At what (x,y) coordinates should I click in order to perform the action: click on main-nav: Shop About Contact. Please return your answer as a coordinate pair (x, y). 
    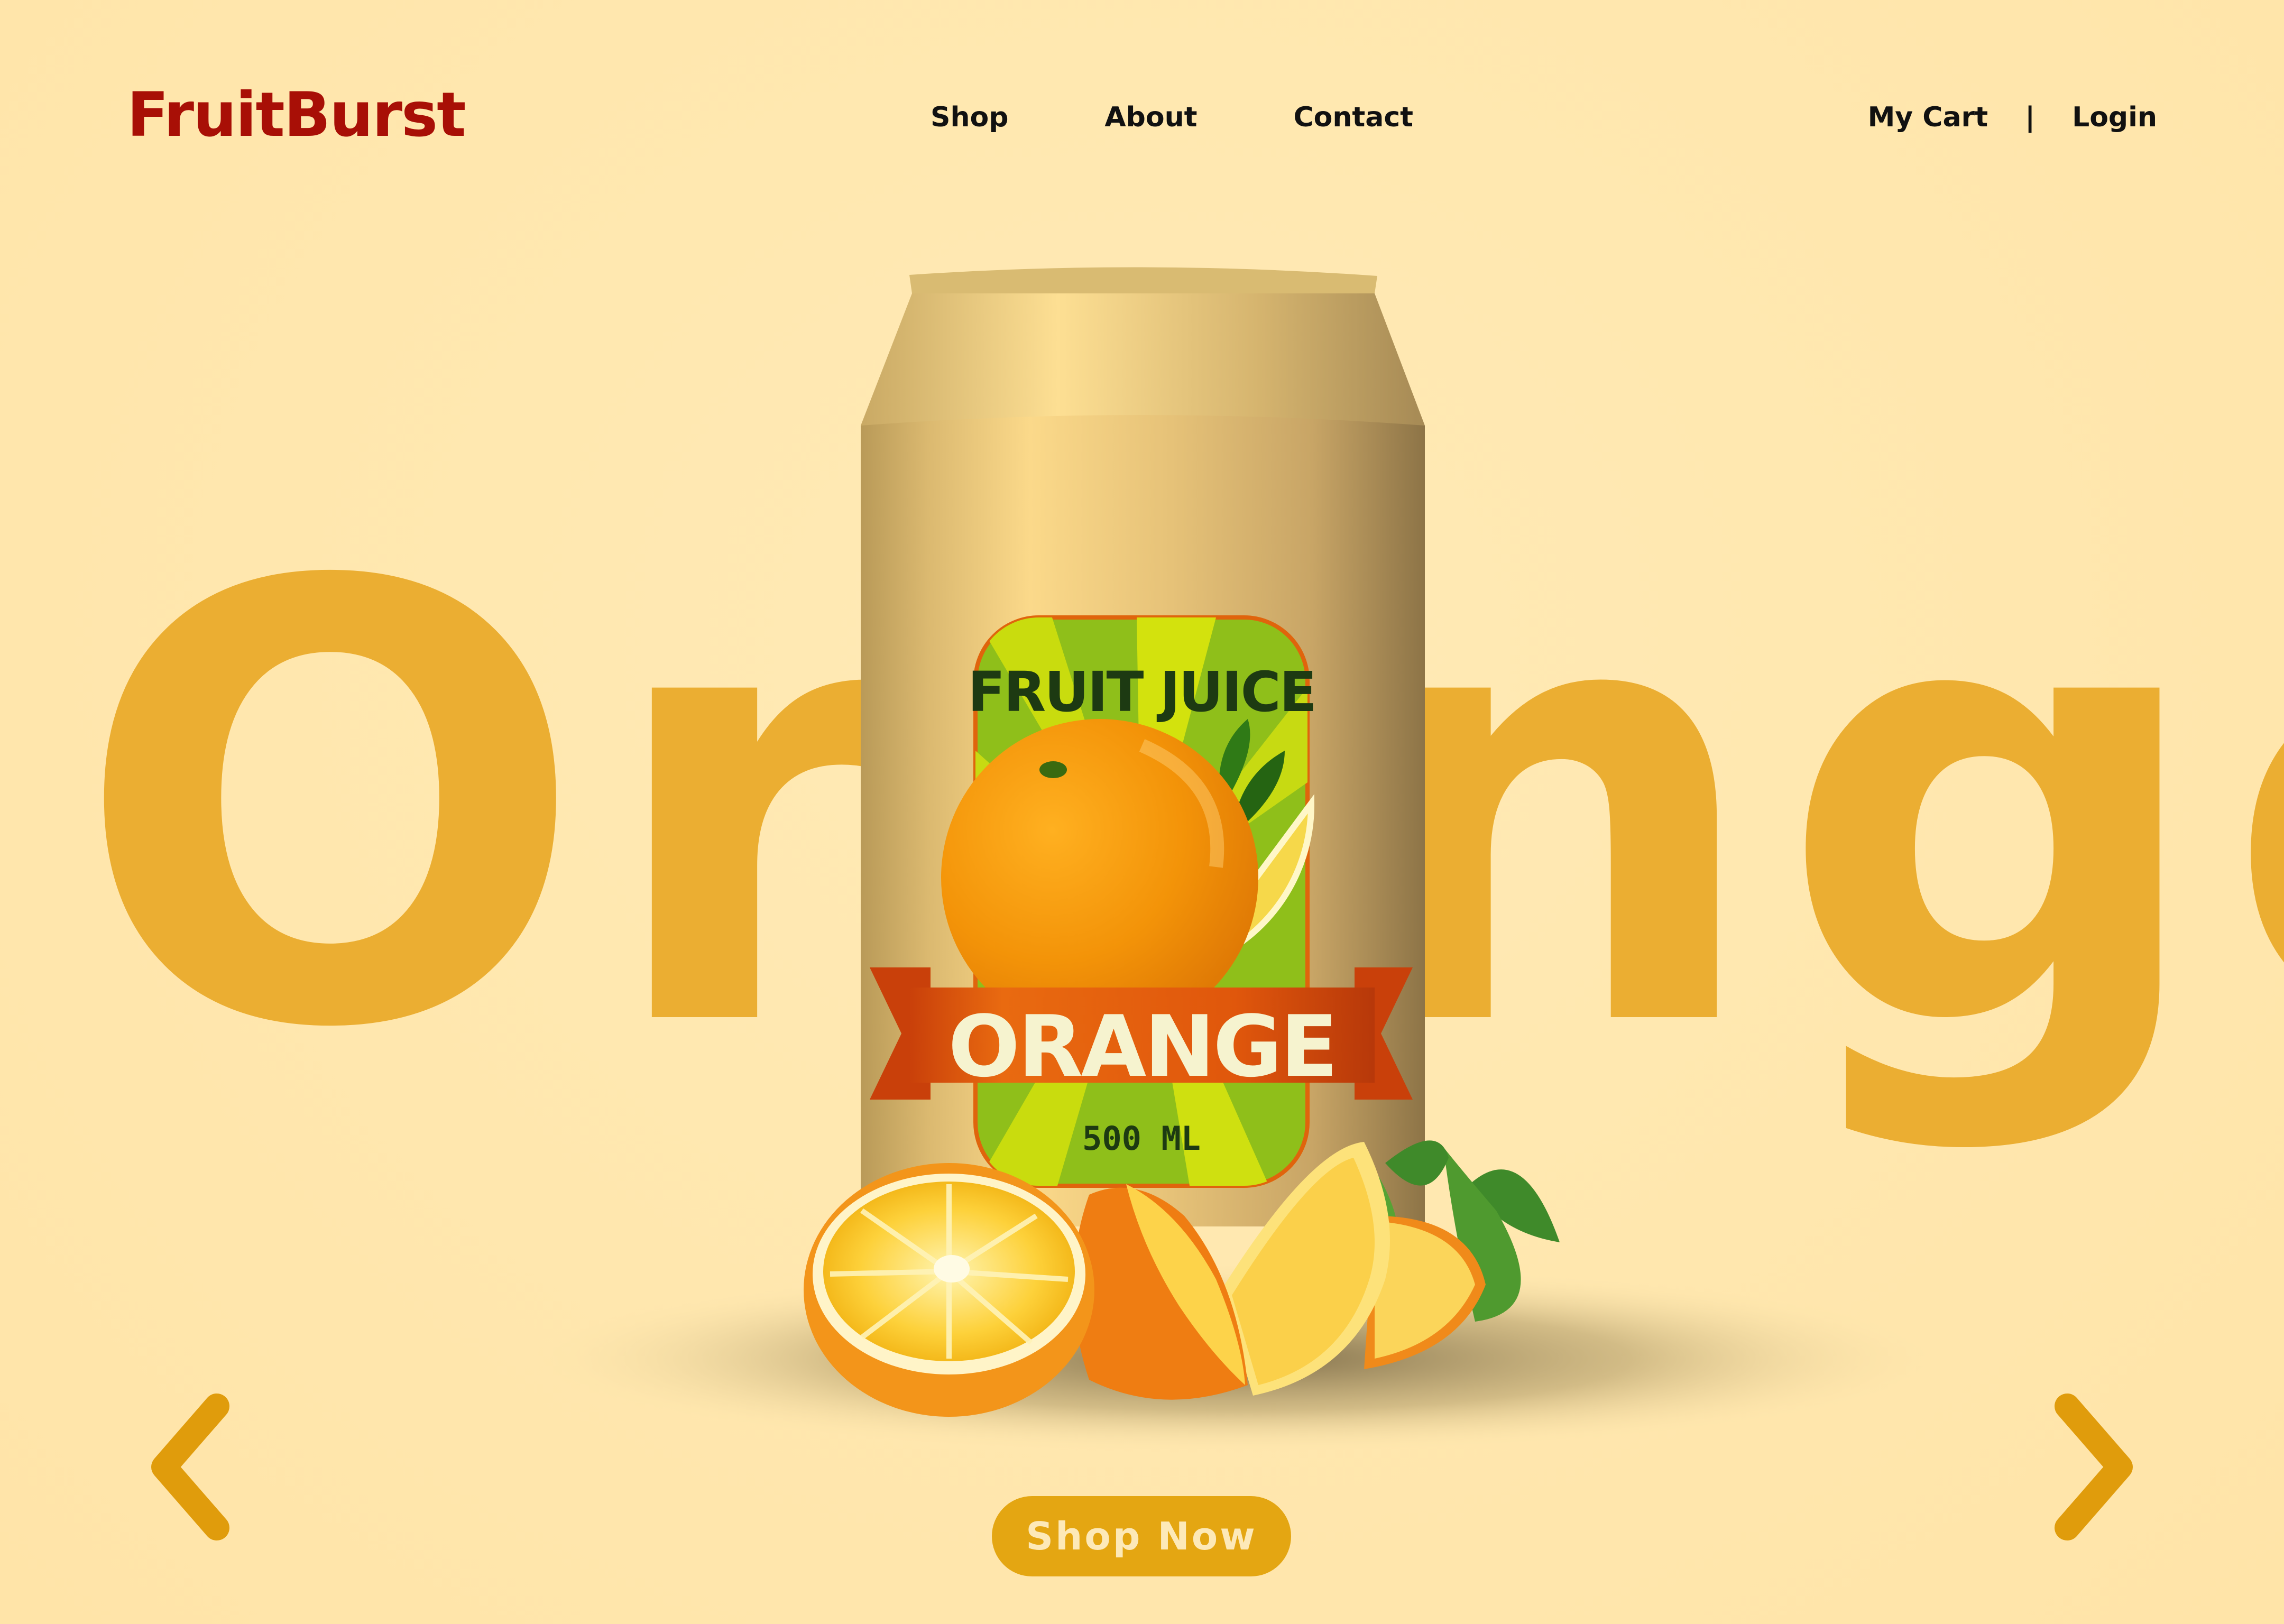
    Looking at the image, I should click on (1172, 117).